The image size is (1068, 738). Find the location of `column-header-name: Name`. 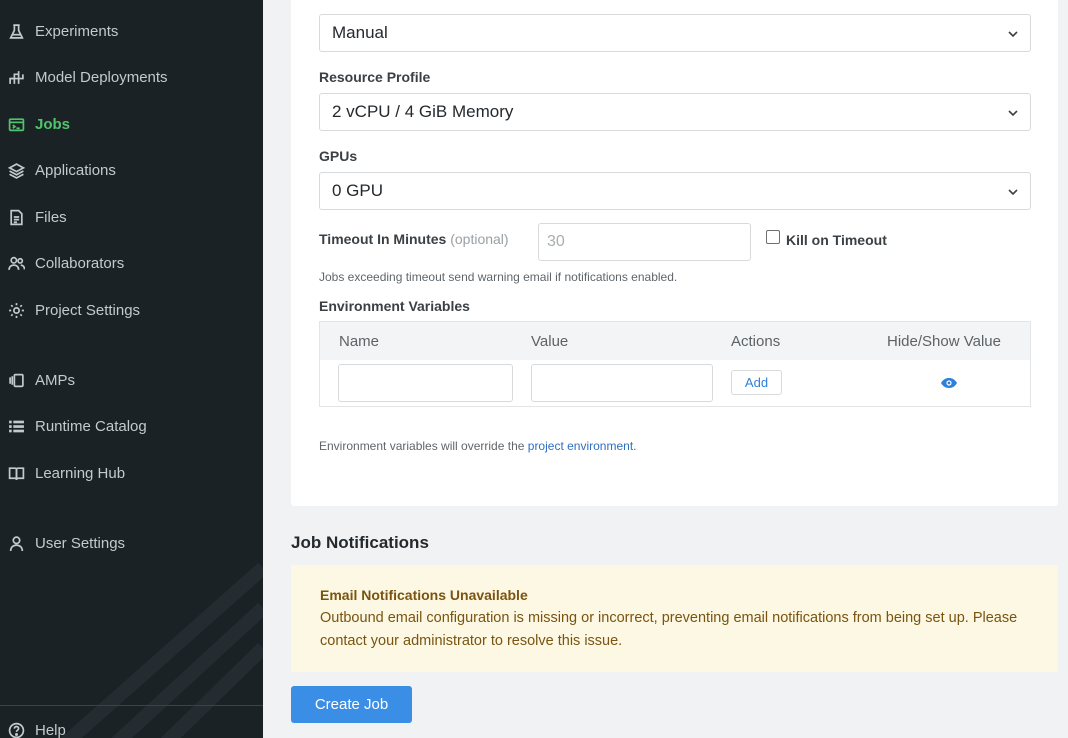

column-header-name: Name is located at coordinates (359, 341).